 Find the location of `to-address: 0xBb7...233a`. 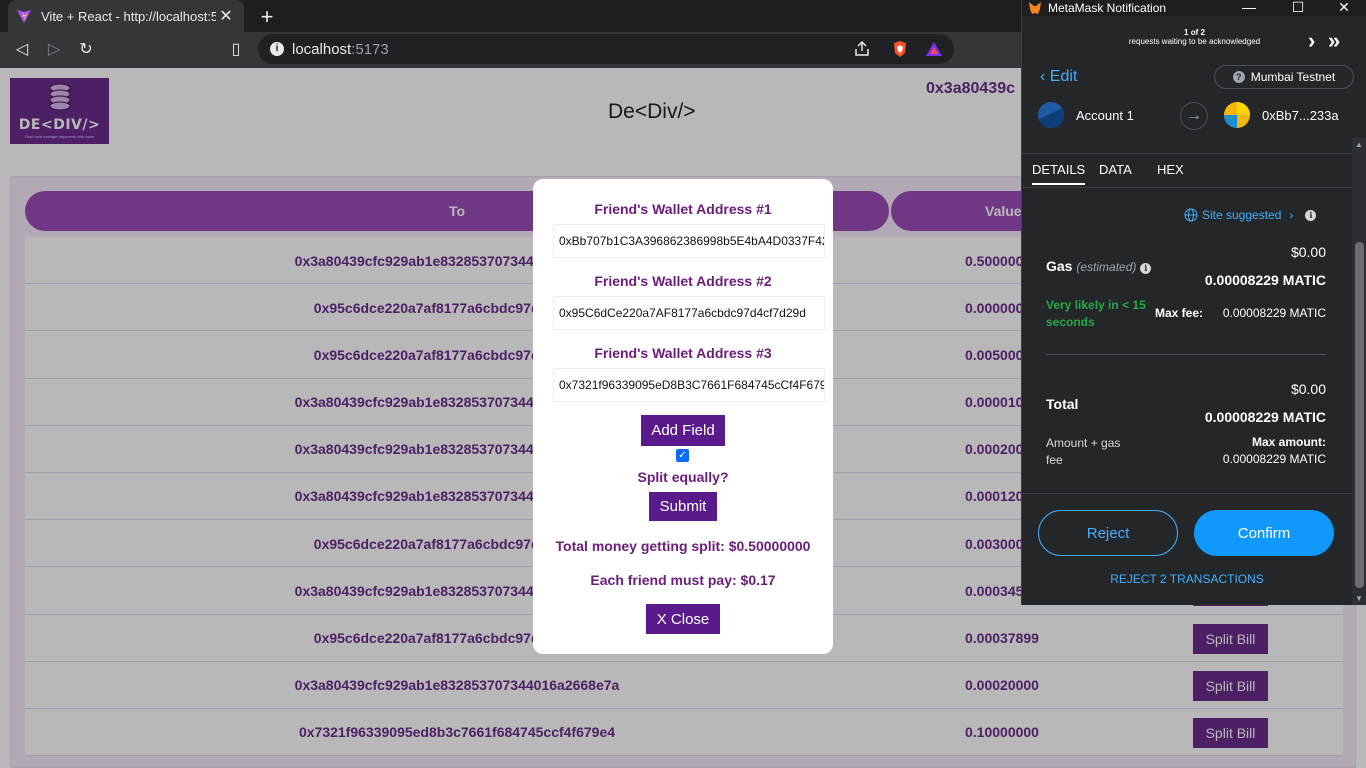

to-address: 0xBb7...233a is located at coordinates (1300, 115).